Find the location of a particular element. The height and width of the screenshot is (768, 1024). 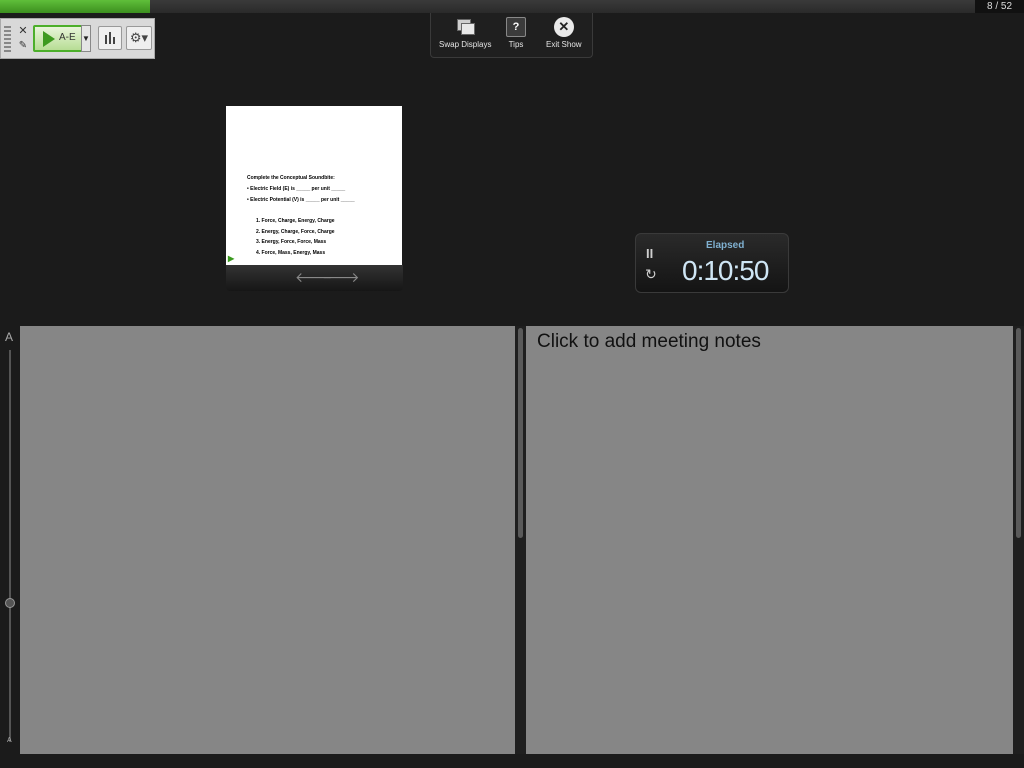

top-controls: Swap Displays ? Tips ✕ Exit Show is located at coordinates (511, 35).